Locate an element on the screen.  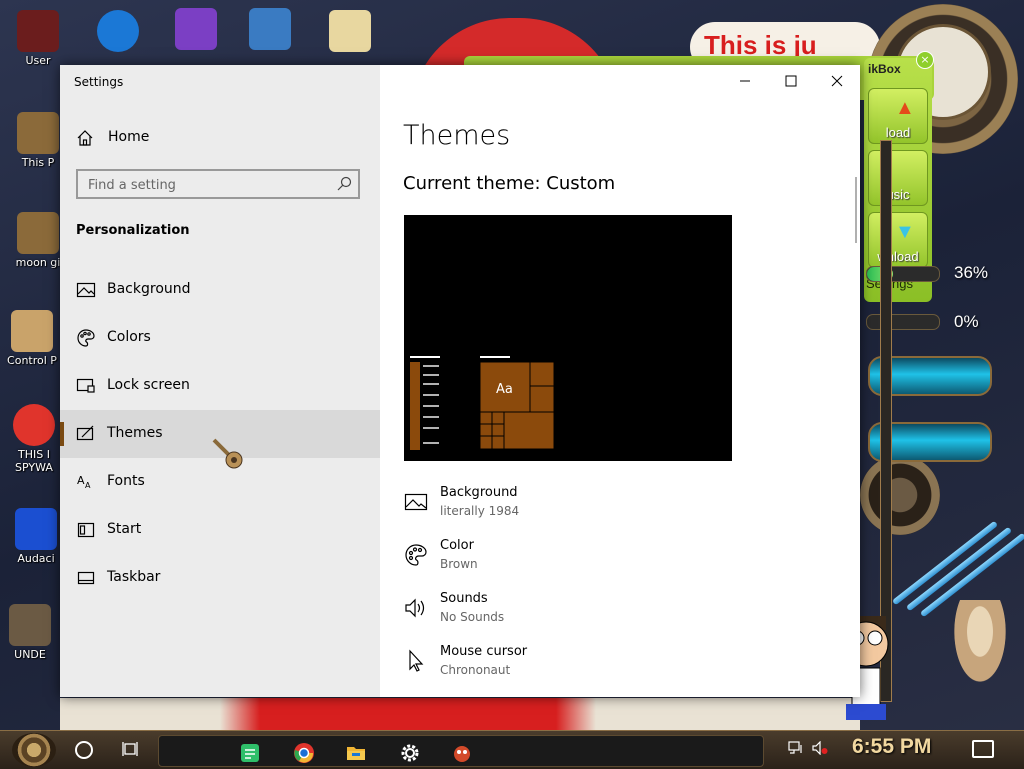
prop-value: Brown is located at coordinates (459, 564).